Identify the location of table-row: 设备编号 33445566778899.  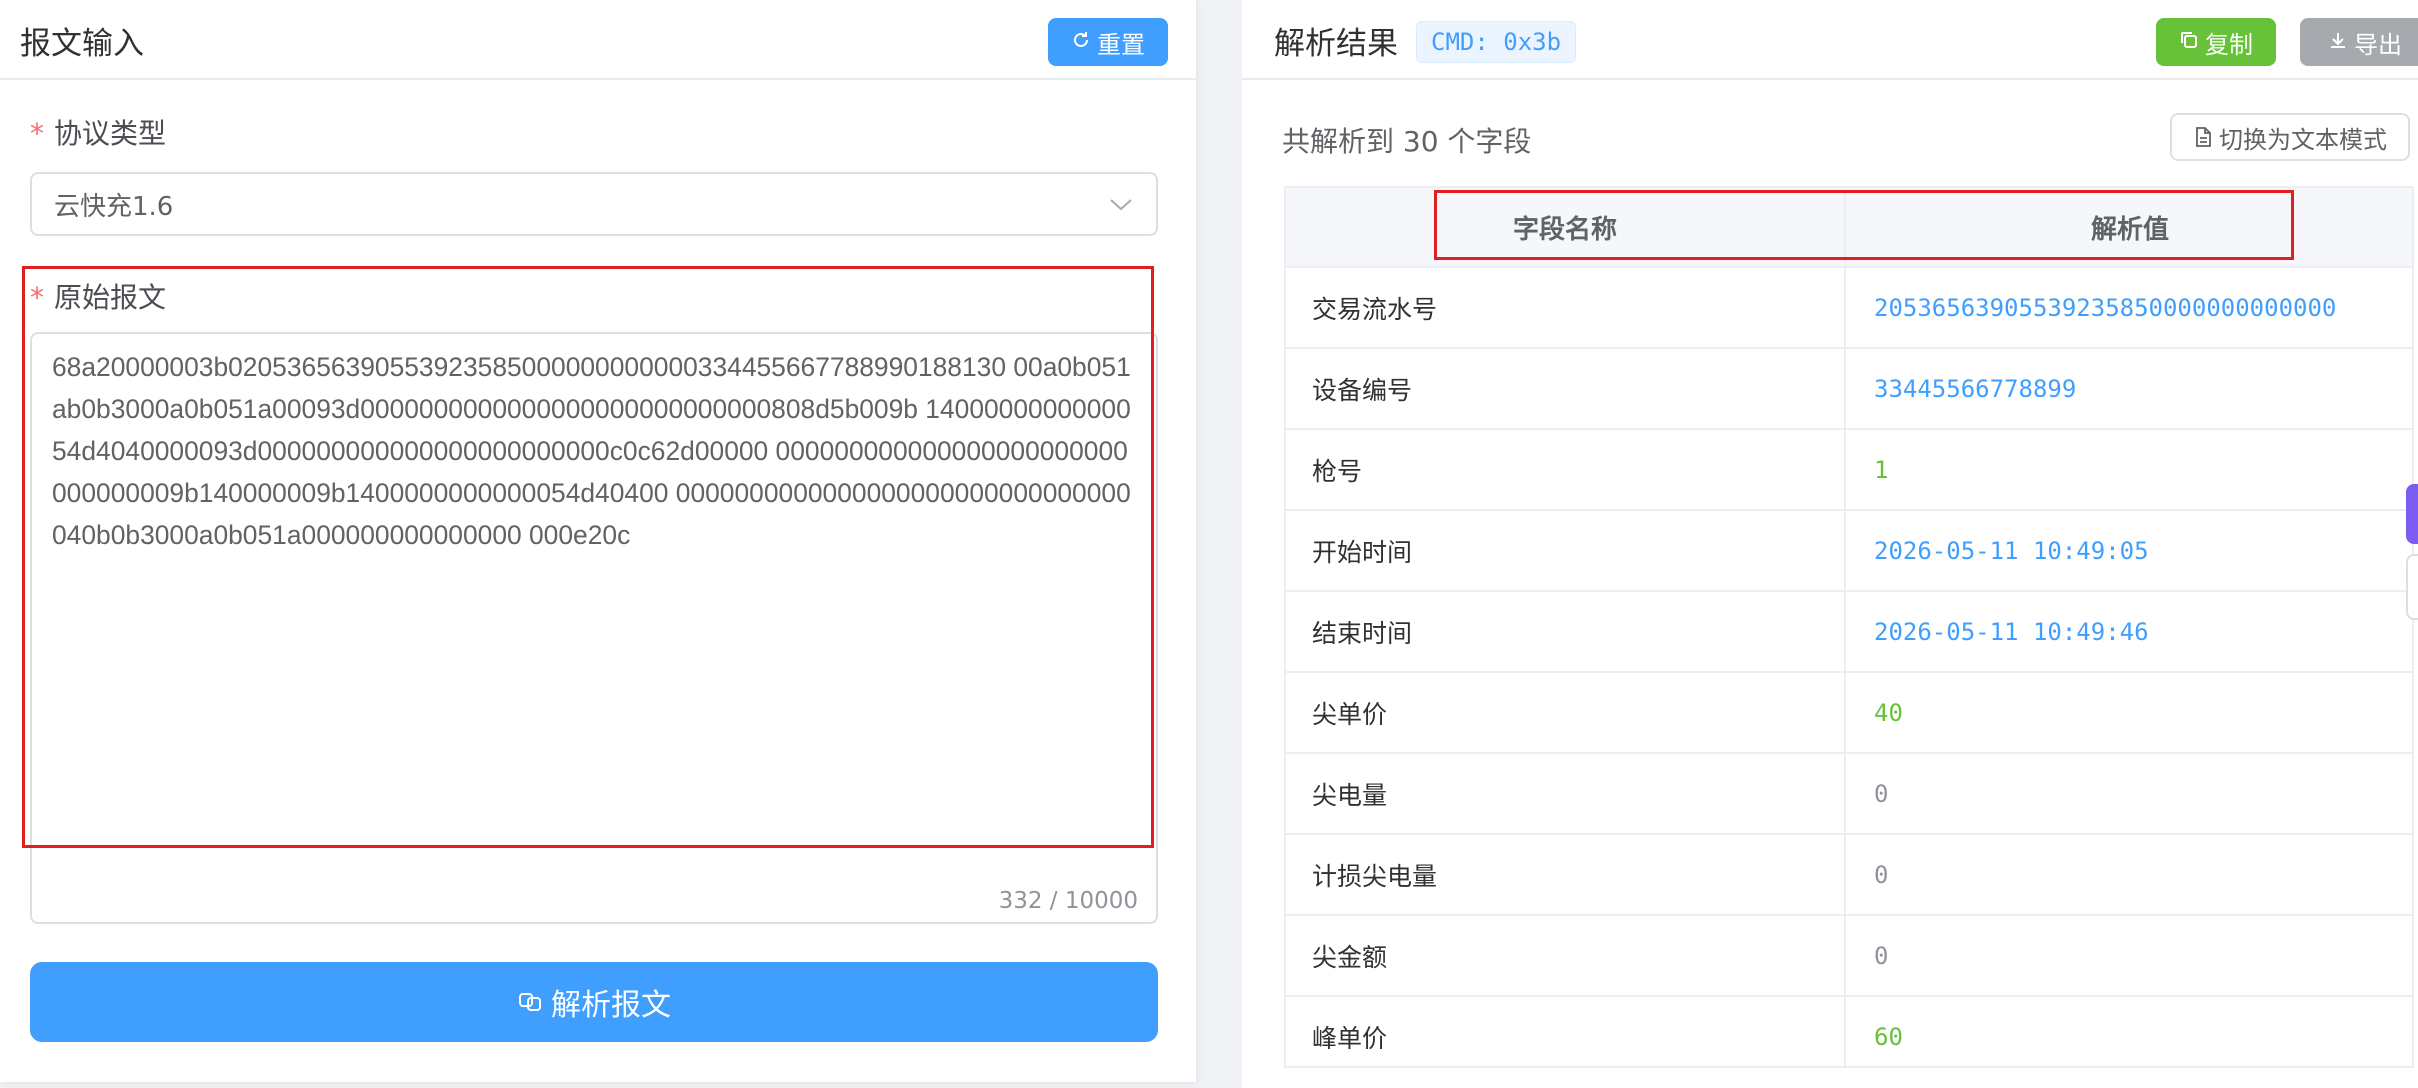
(1849, 389).